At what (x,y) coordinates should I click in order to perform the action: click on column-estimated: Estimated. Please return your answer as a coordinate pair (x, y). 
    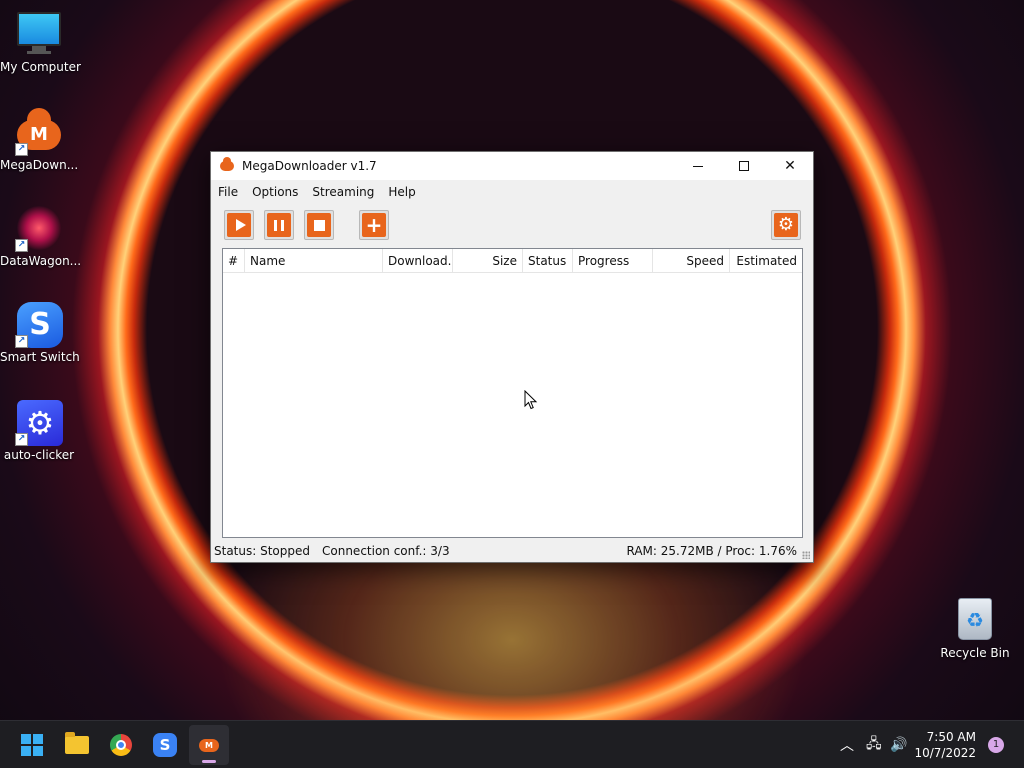
    Looking at the image, I should click on (766, 260).